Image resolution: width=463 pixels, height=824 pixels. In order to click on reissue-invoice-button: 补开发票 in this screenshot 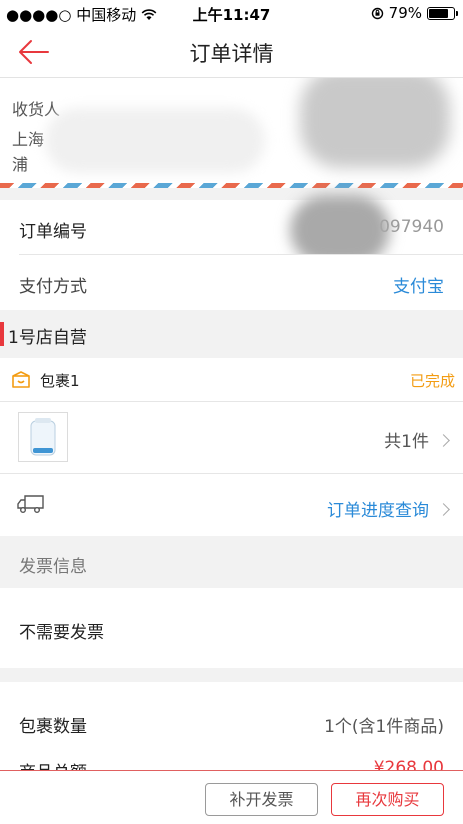, I will do `click(261, 799)`.